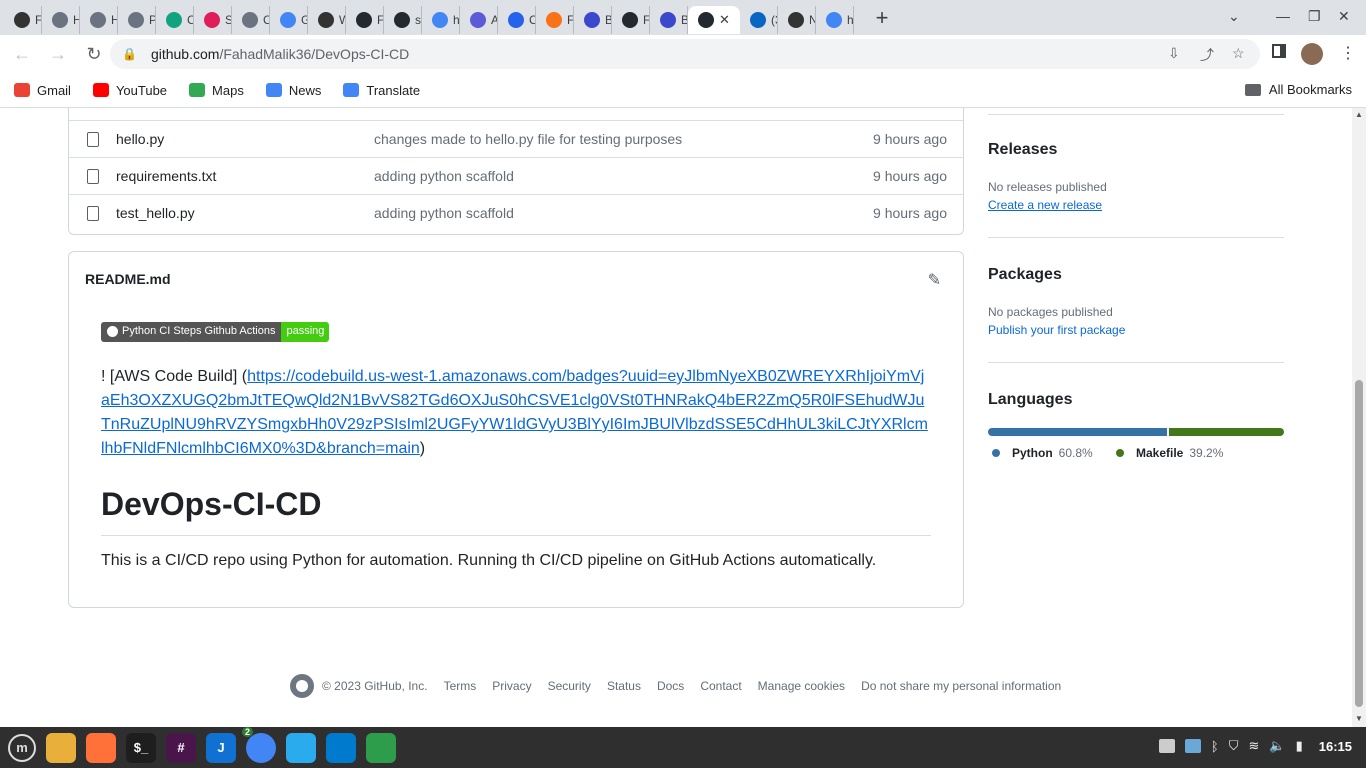  What do you see at coordinates (569, 686) in the screenshot?
I see `footer-link-security: Security` at bounding box center [569, 686].